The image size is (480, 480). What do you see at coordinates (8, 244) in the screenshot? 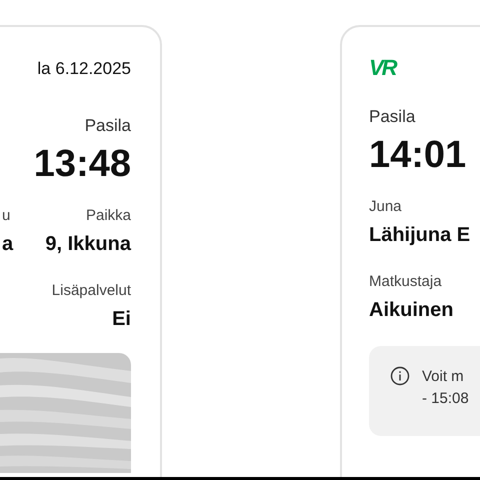
I see `field-value: a` at bounding box center [8, 244].